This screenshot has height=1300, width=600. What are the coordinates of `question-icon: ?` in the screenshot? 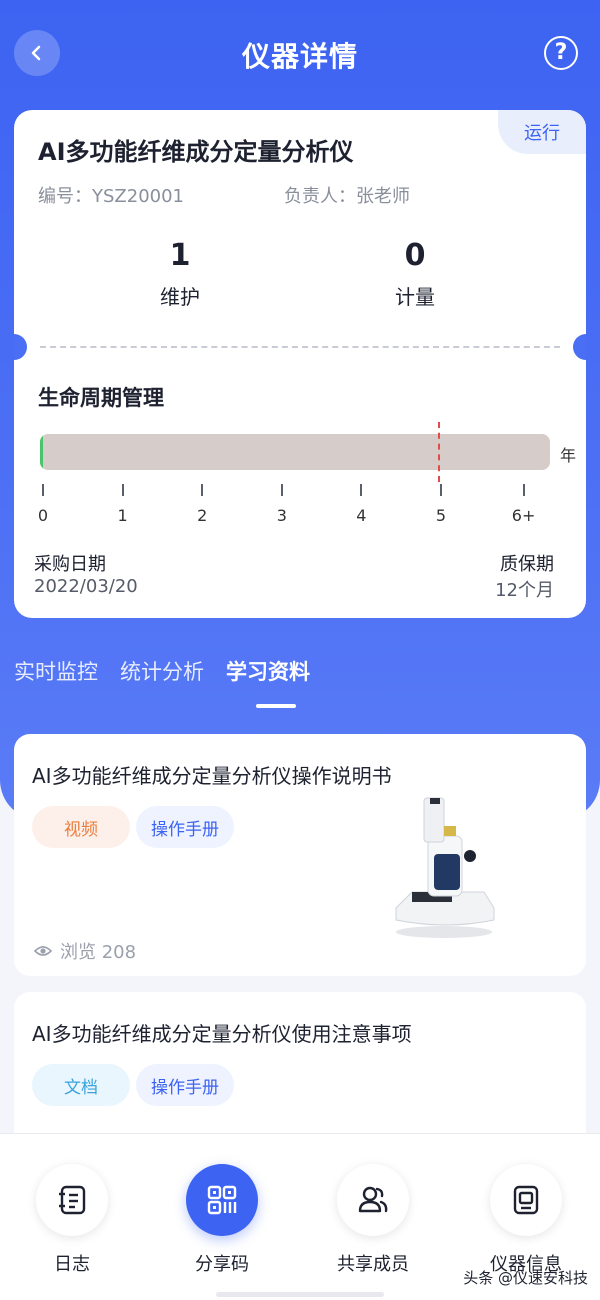 It's located at (561, 52).